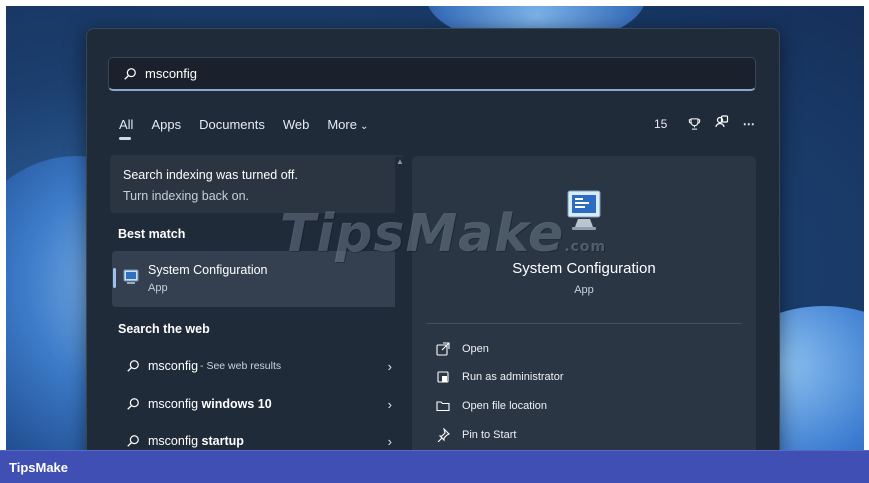 The image size is (869, 483). Describe the element at coordinates (513, 377) in the screenshot. I see `action-run-as-admin-label: Run as administrator` at that location.